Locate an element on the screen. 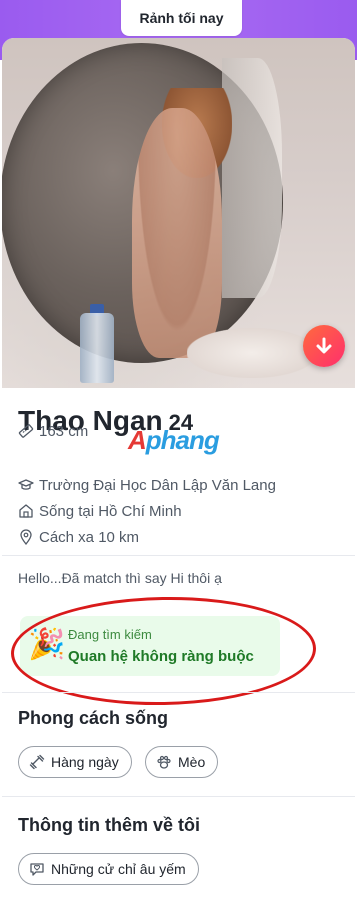 This screenshot has height=898, width=357. chip-cat-label: Mèo is located at coordinates (192, 762).